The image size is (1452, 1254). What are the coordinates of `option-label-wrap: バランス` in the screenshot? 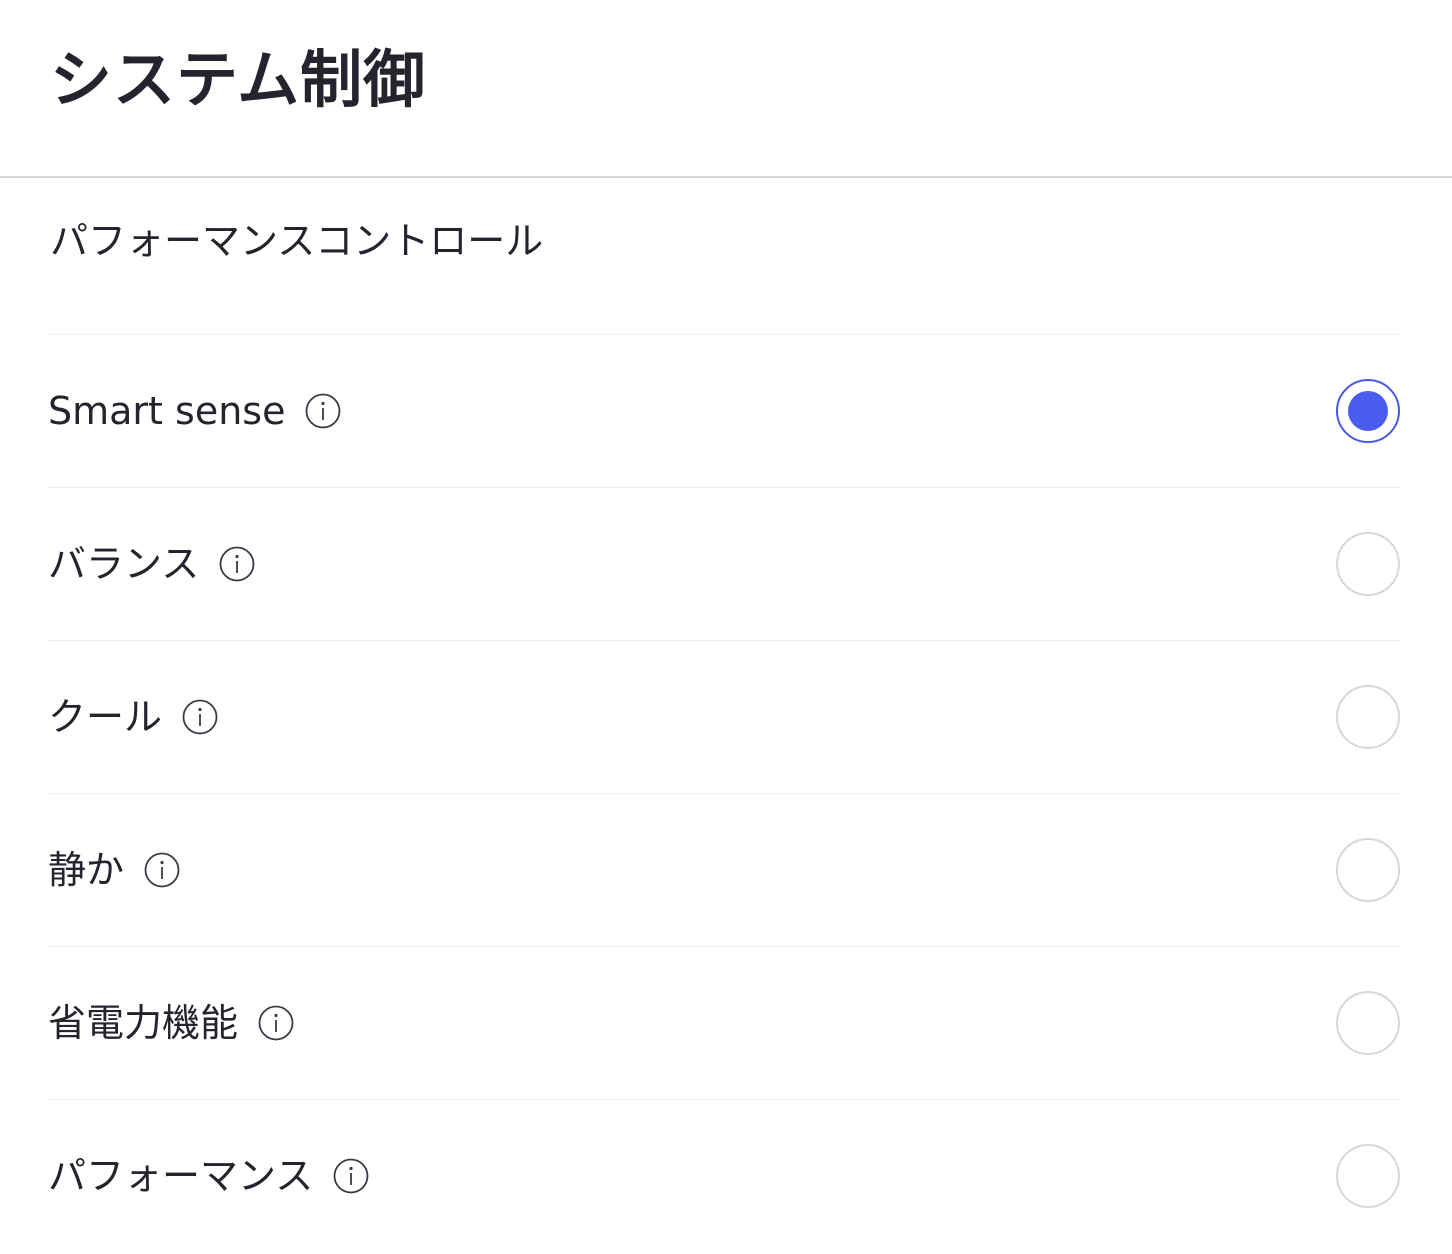 It's located at (151, 564).